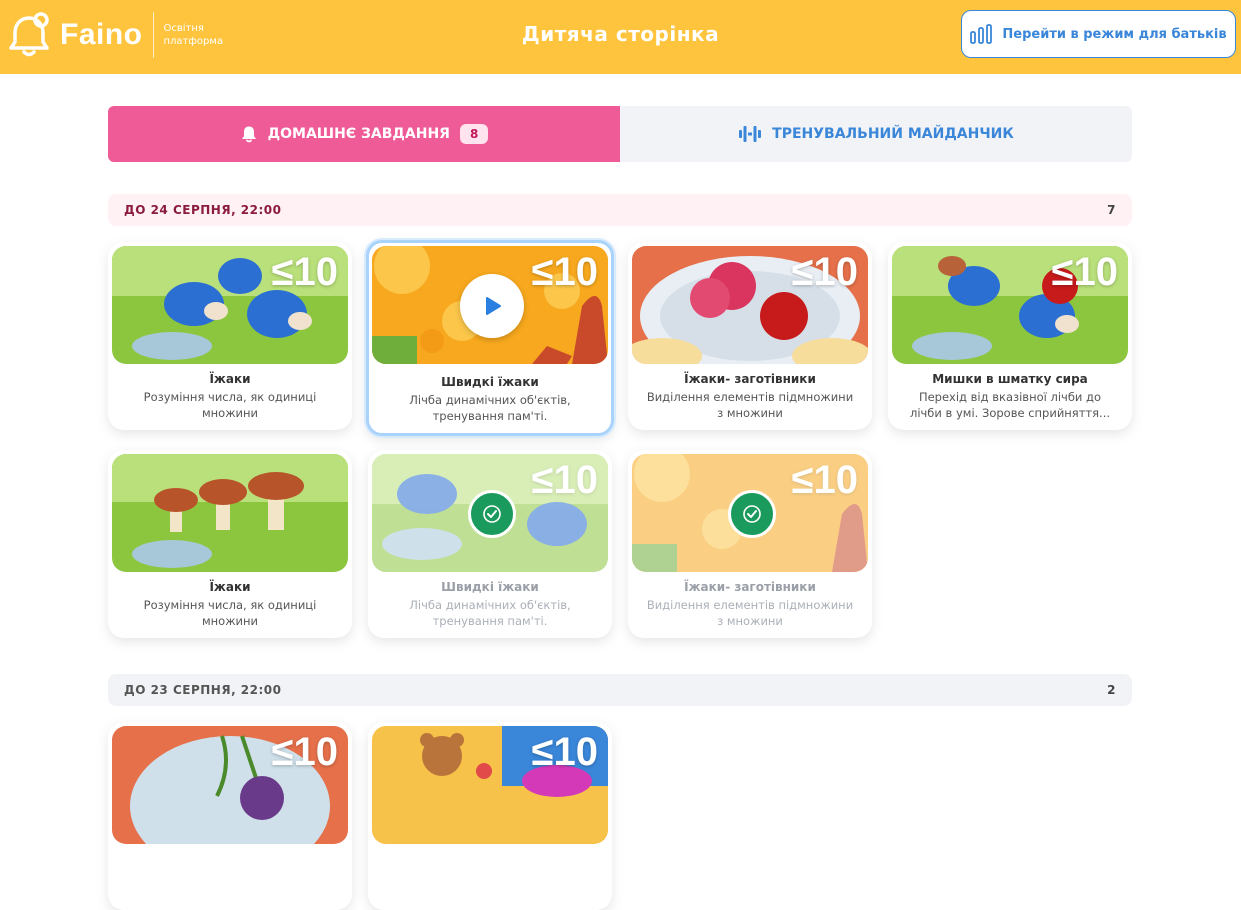  I want to click on play-icon, so click(493, 306).